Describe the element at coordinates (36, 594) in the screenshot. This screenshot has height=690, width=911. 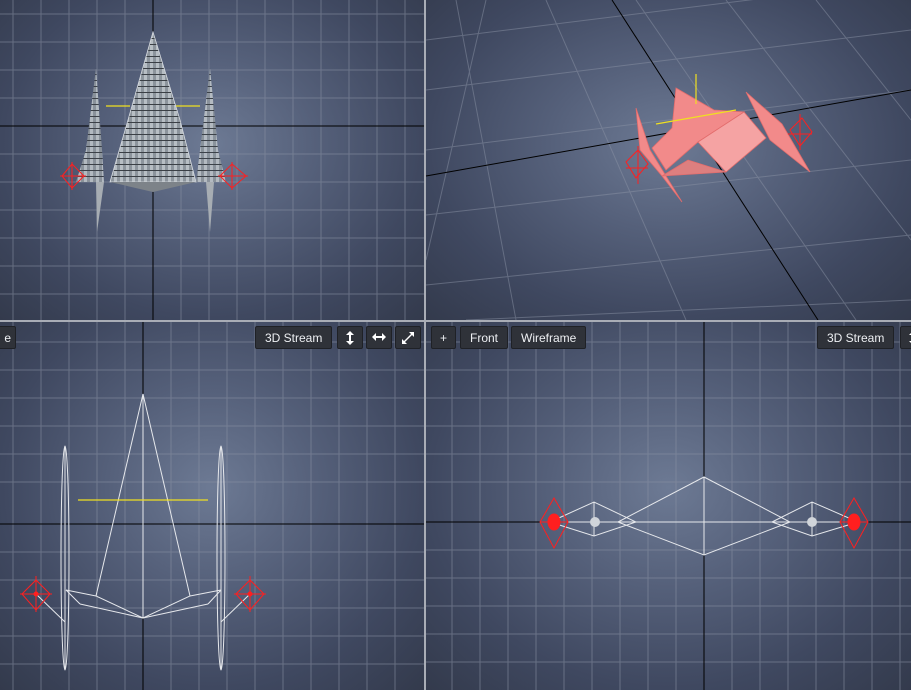
I see `handle-left` at that location.